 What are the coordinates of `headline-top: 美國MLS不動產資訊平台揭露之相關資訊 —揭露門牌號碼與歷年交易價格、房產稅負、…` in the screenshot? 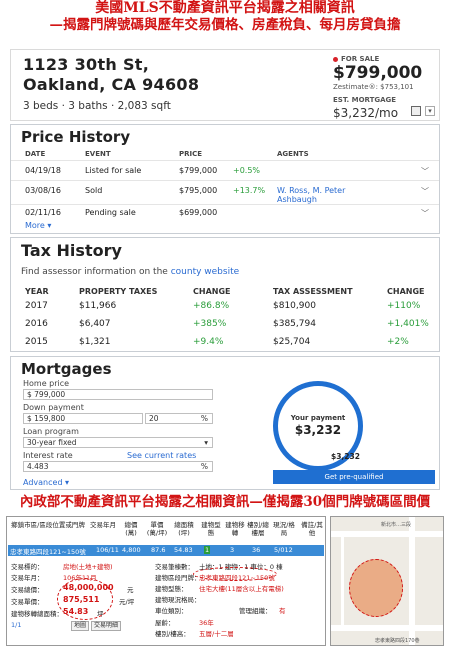 It's located at (225, 17).